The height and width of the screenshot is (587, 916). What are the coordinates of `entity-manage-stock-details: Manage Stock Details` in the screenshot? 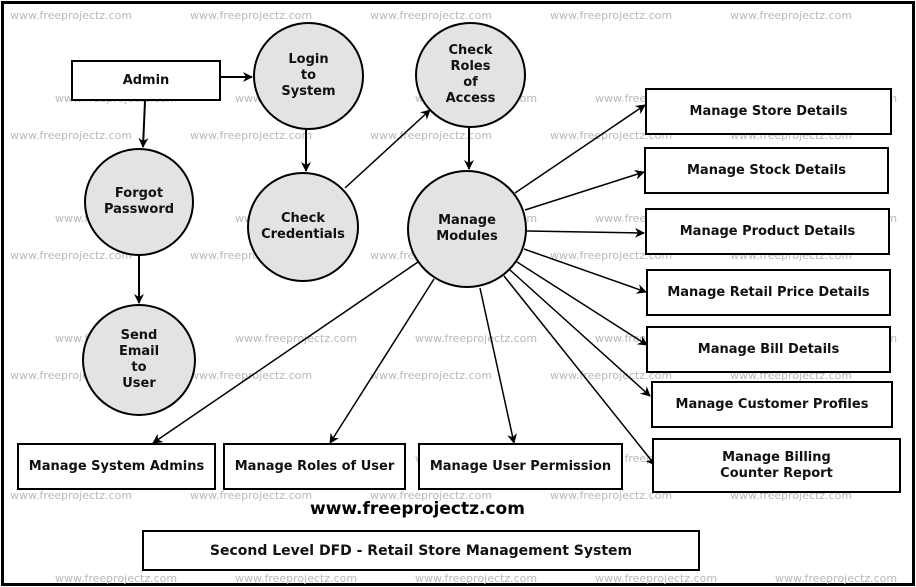 It's located at (766, 170).